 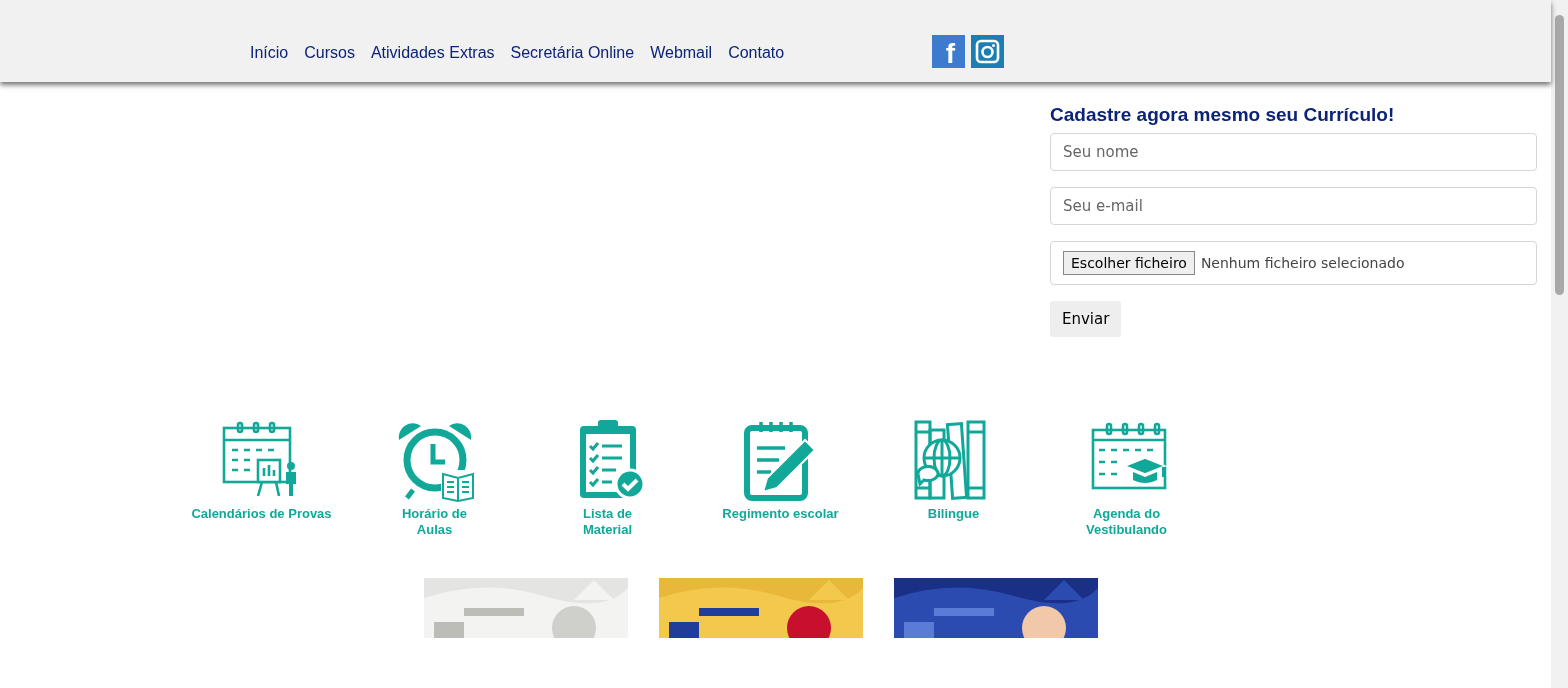 I want to click on nav-link: Início, so click(x=269, y=53).